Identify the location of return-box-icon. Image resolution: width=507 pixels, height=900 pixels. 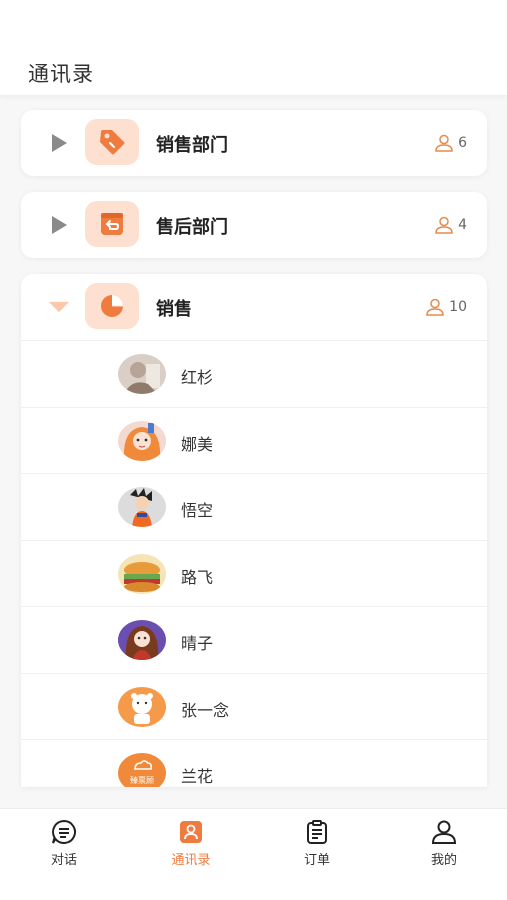
(112, 224).